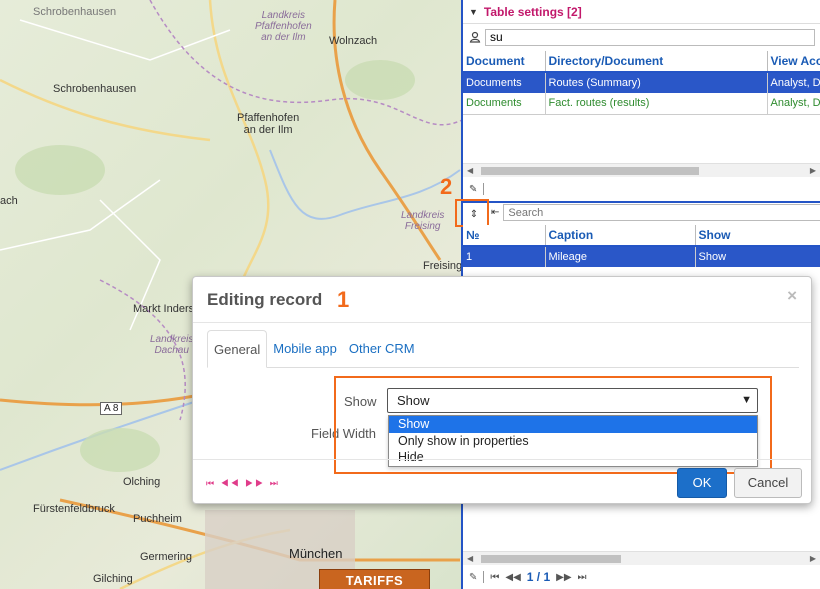 Image resolution: width=820 pixels, height=589 pixels. Describe the element at coordinates (504, 256) in the screenshot. I see `table-cell: 1` at that location.